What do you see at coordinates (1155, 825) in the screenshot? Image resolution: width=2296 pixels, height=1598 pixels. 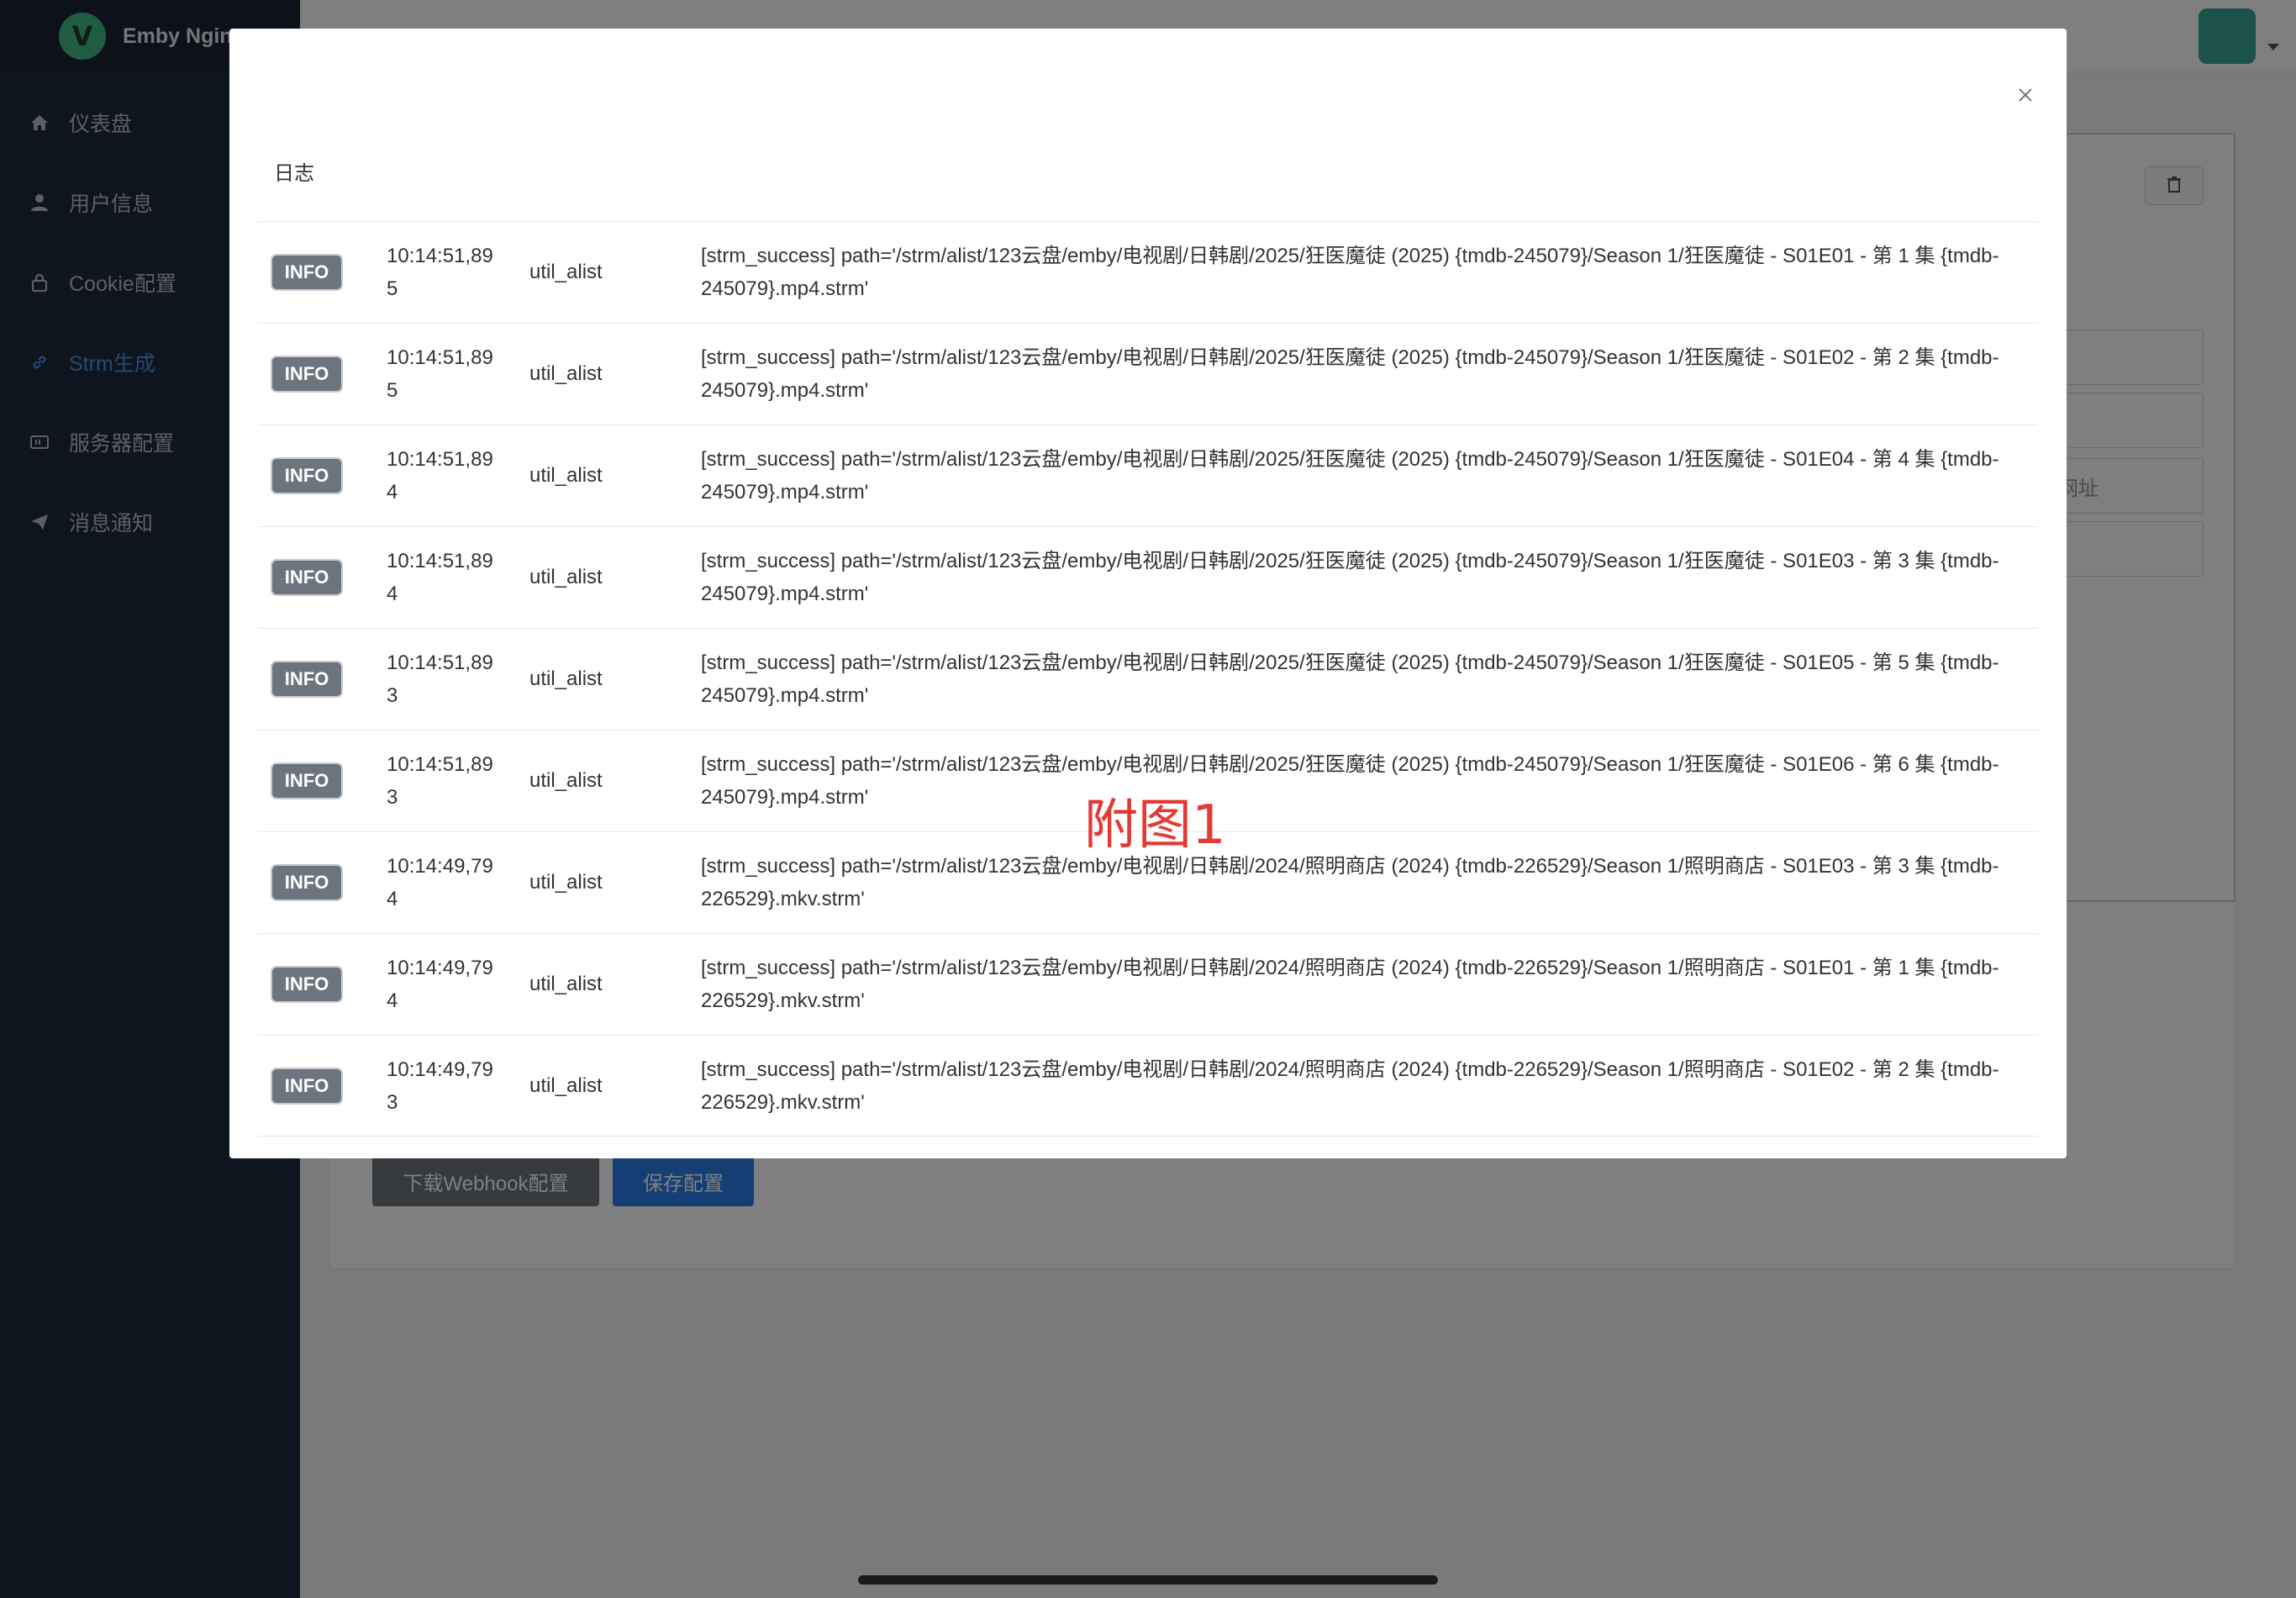 I see `annotation-label: 附图1` at bounding box center [1155, 825].